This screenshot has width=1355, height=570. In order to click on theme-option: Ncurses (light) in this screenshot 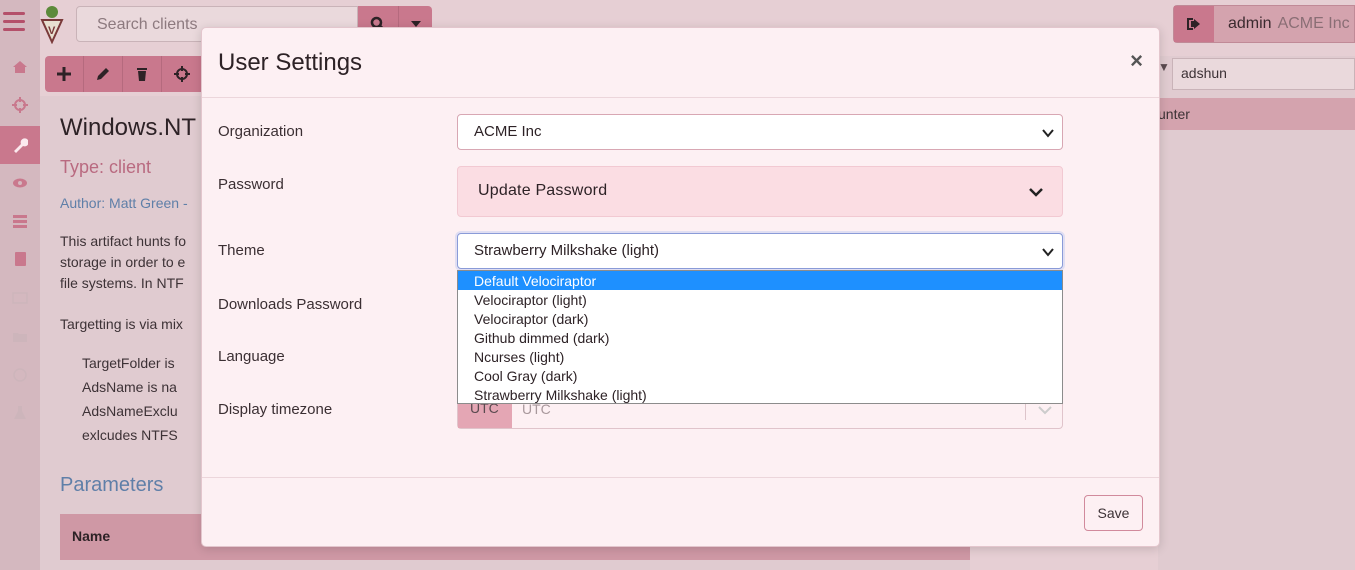, I will do `click(760, 356)`.